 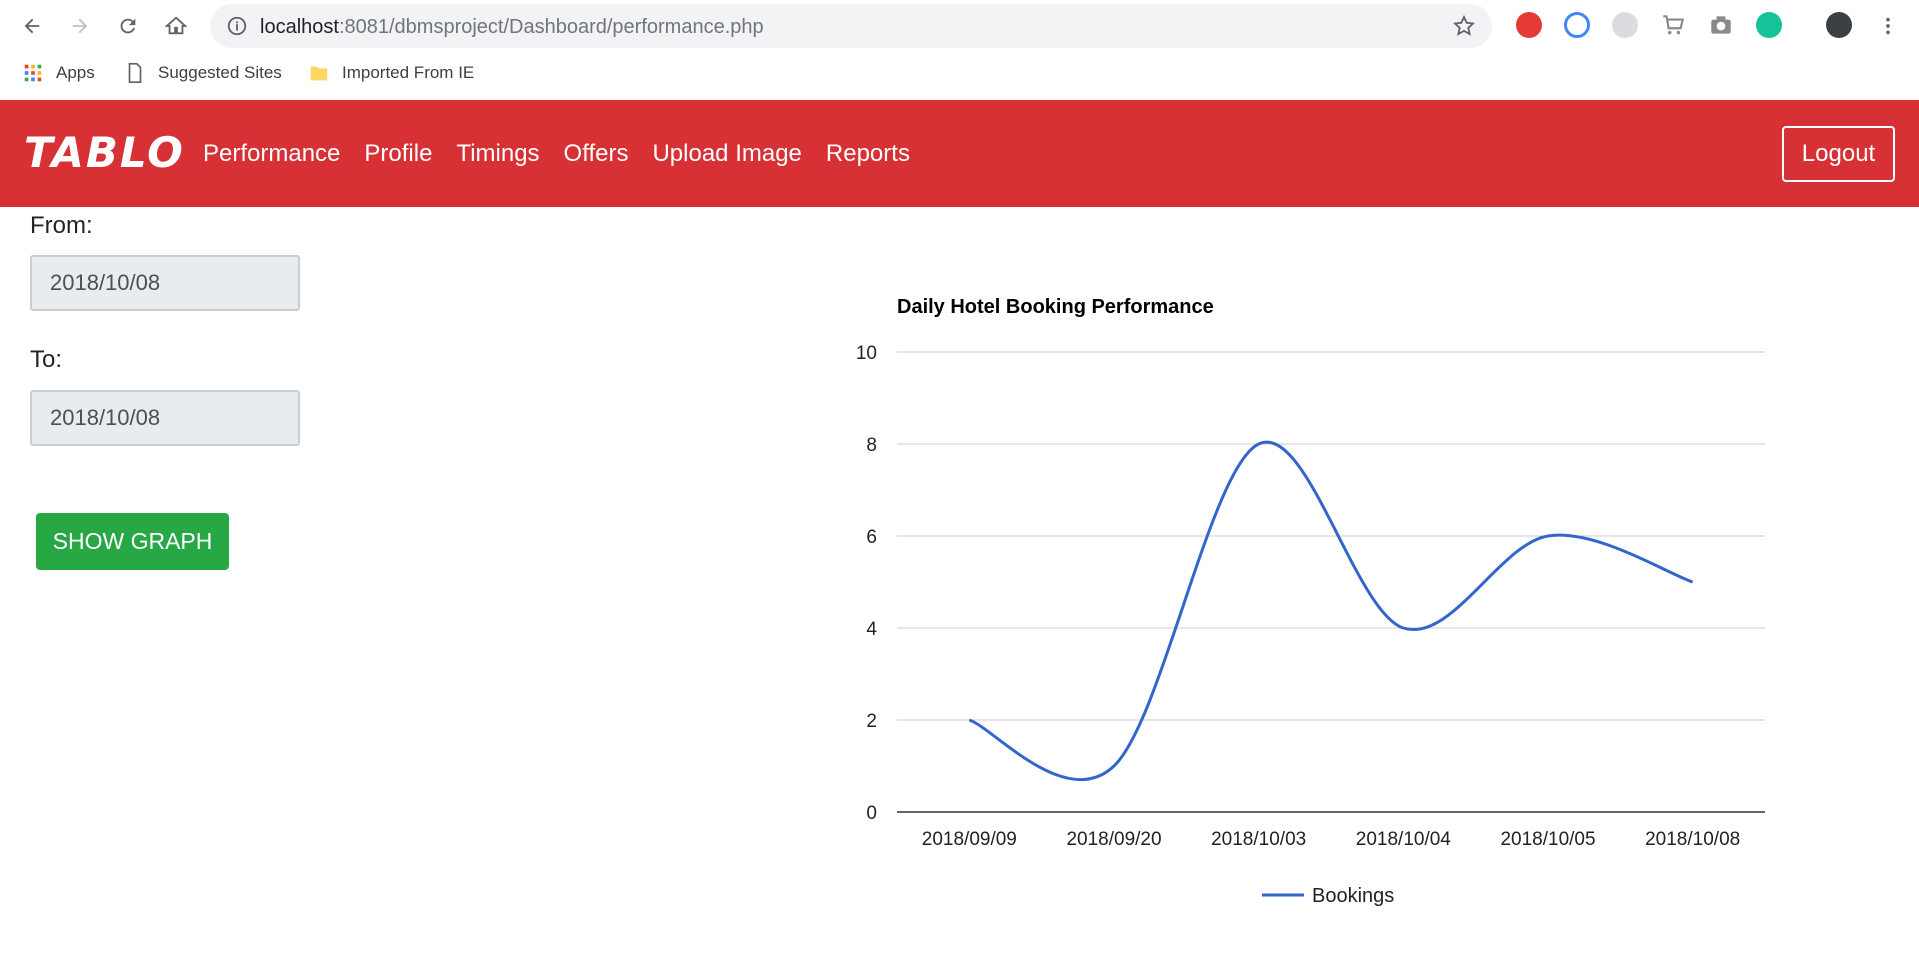 I want to click on series-line-bookings, so click(x=1331, y=611).